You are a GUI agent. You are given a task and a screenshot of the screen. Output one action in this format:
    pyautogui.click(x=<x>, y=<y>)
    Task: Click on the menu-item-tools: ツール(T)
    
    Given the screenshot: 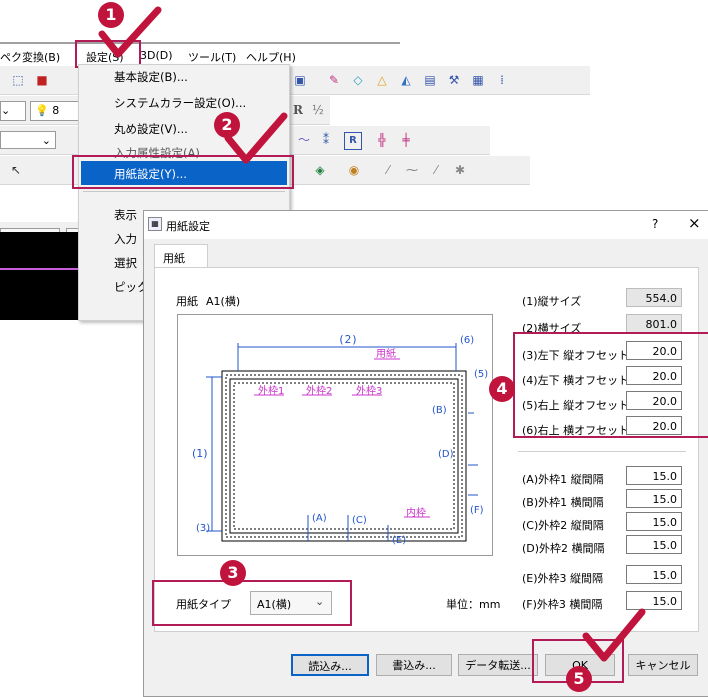 What is the action you would take?
    pyautogui.click(x=212, y=57)
    